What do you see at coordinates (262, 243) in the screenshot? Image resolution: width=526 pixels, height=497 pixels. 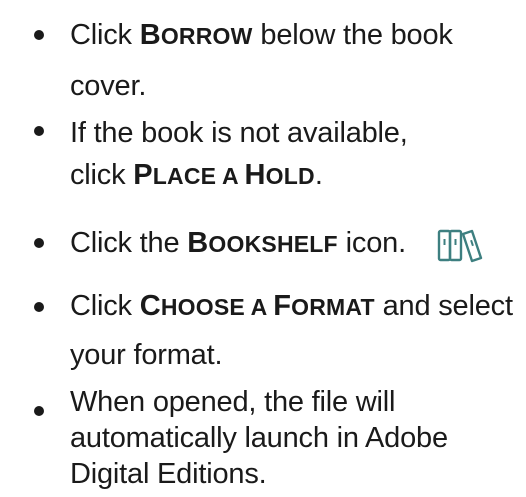 I see `keyword-bookshelf: BOOKSHELF` at bounding box center [262, 243].